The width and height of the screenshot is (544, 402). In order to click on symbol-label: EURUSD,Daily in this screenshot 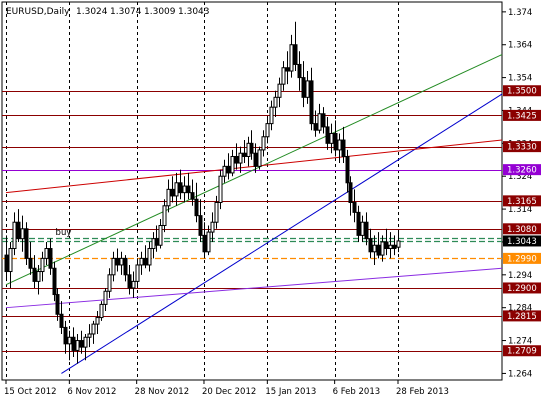, I will do `click(38, 12)`.